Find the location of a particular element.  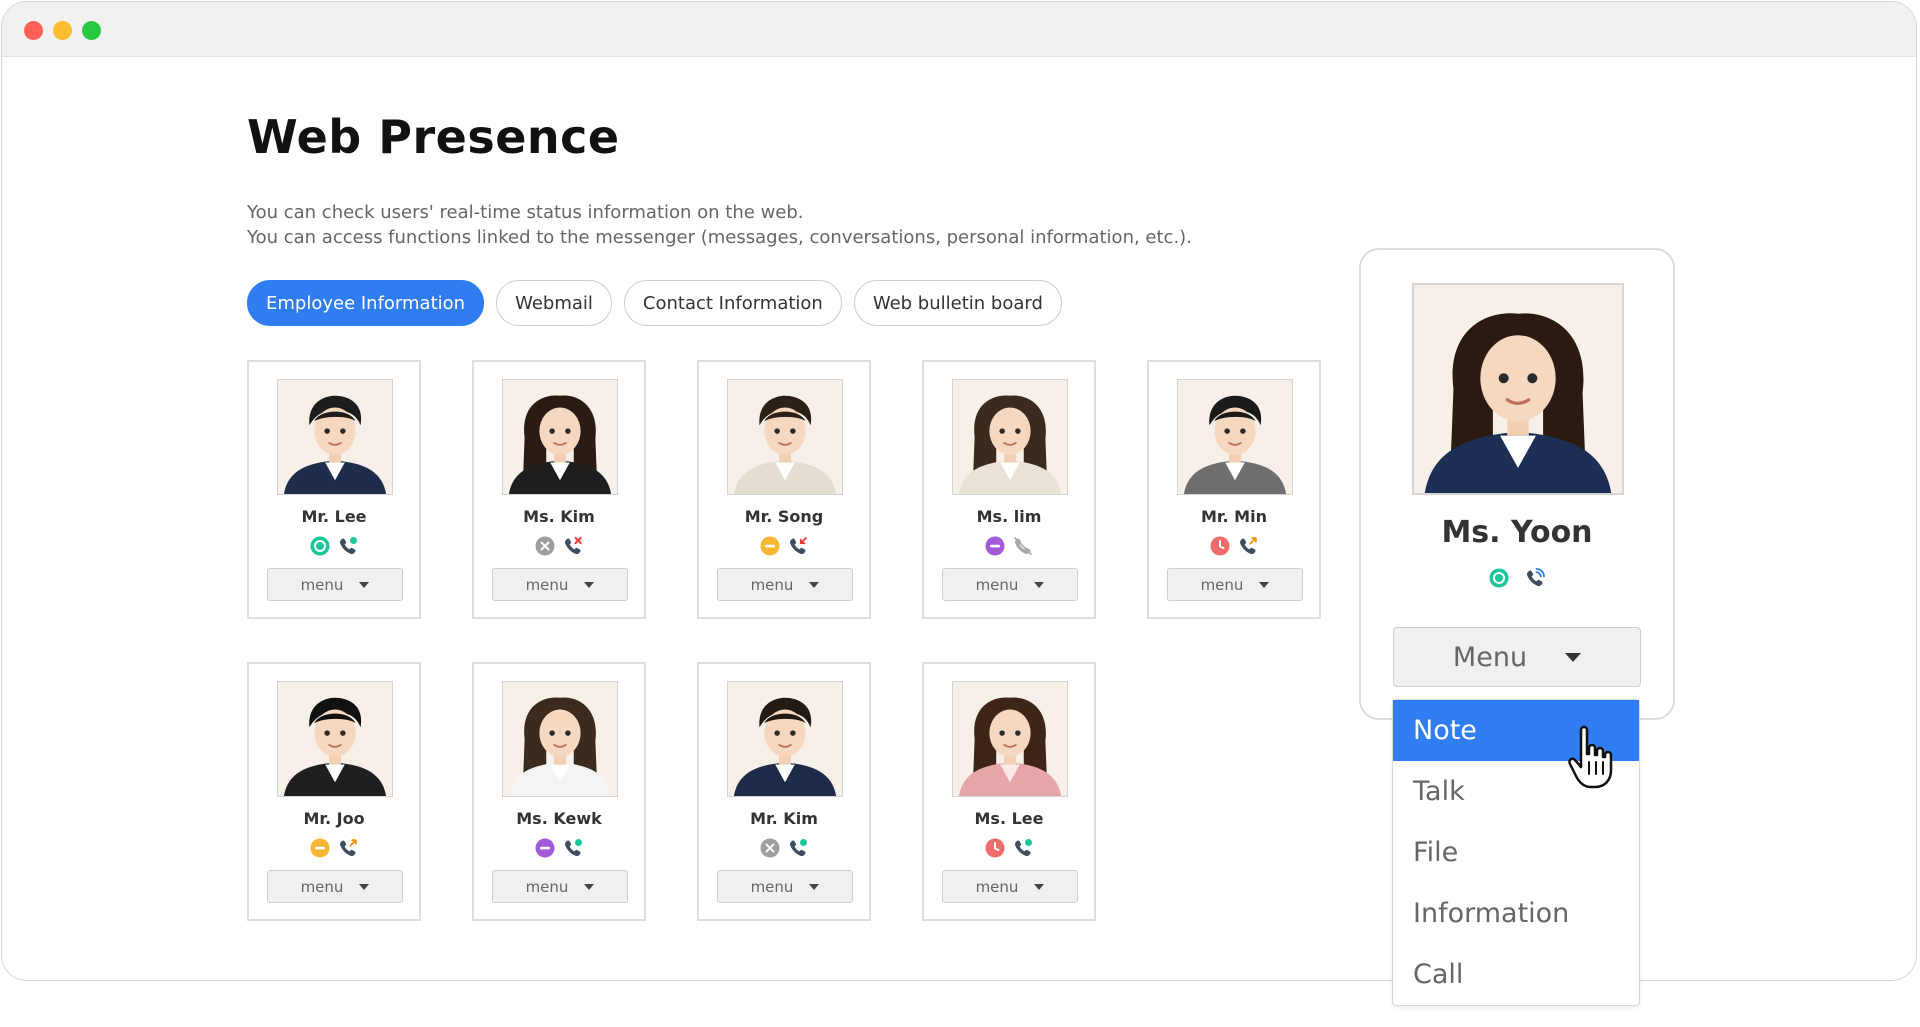

employee-card: Ms. Kewk menu is located at coordinates (559, 791).